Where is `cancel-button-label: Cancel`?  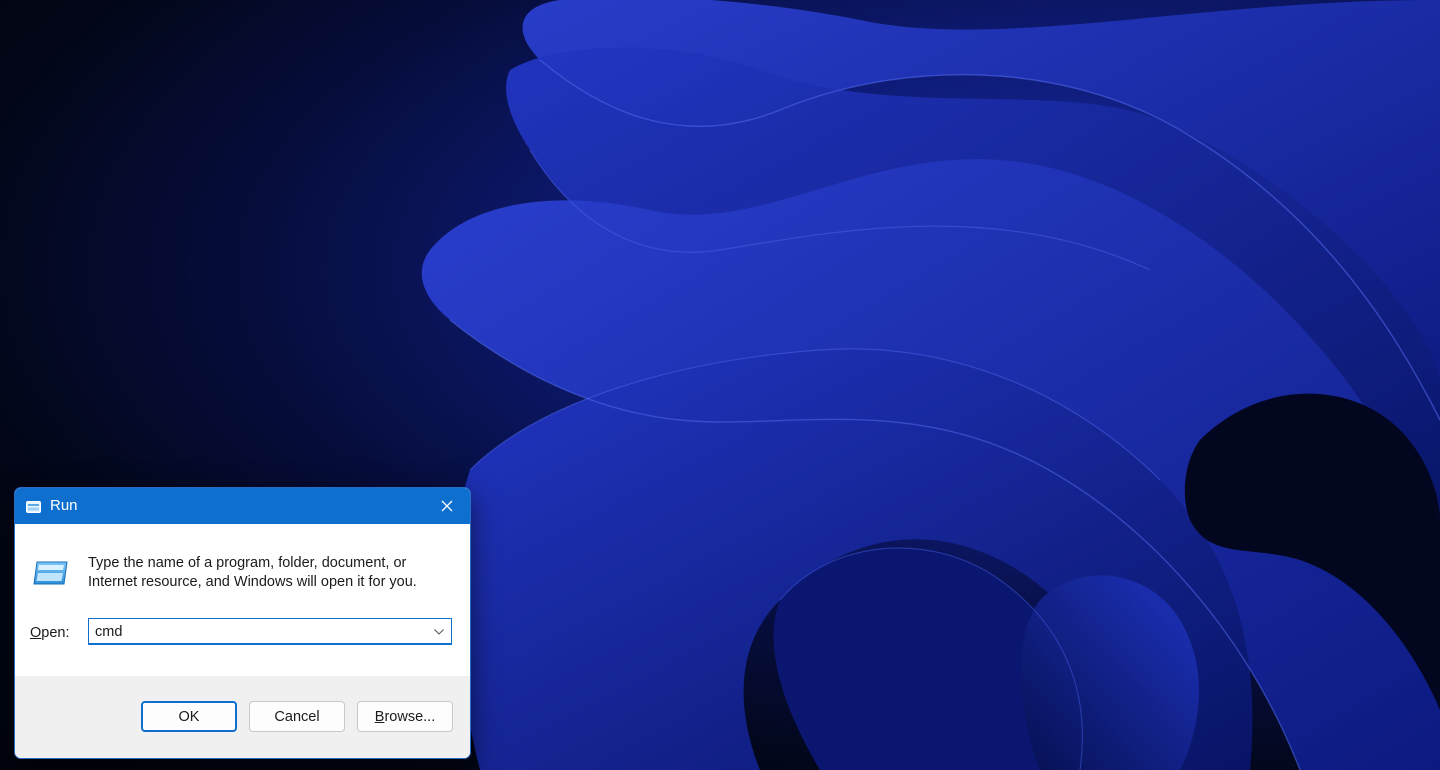
cancel-button-label: Cancel is located at coordinates (297, 716).